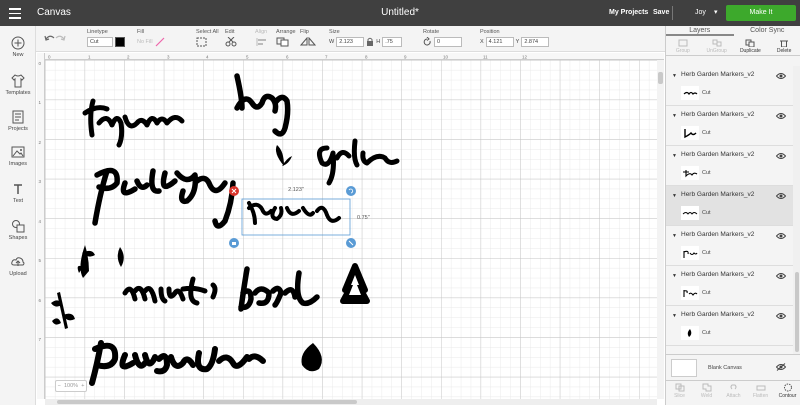 The height and width of the screenshot is (405, 800). Describe the element at coordinates (351, 402) in the screenshot. I see `horizontal-scrollbar` at that location.